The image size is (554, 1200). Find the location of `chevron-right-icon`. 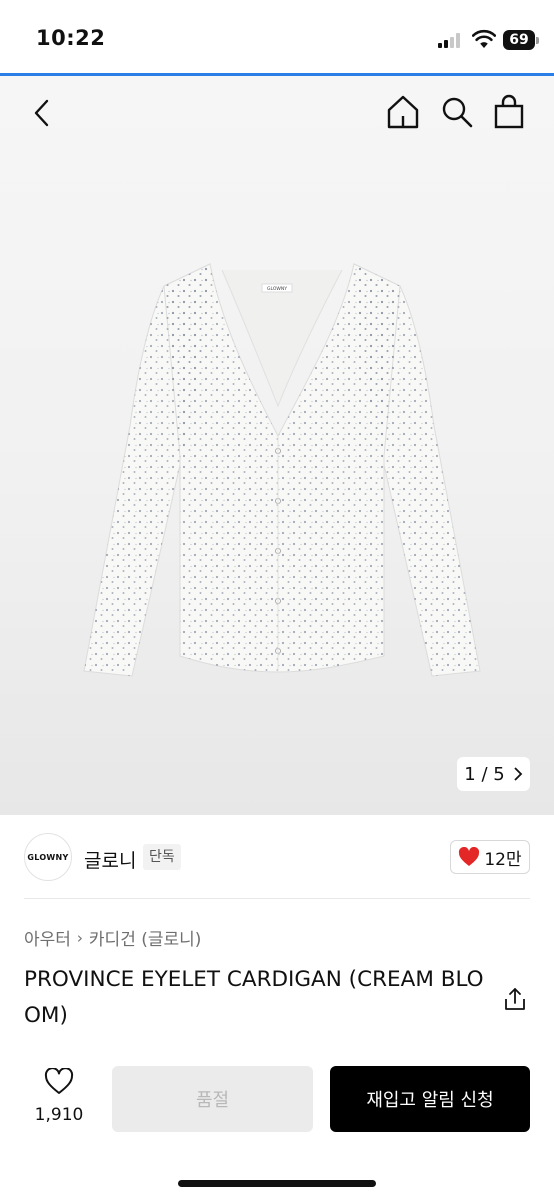

chevron-right-icon is located at coordinates (518, 774).